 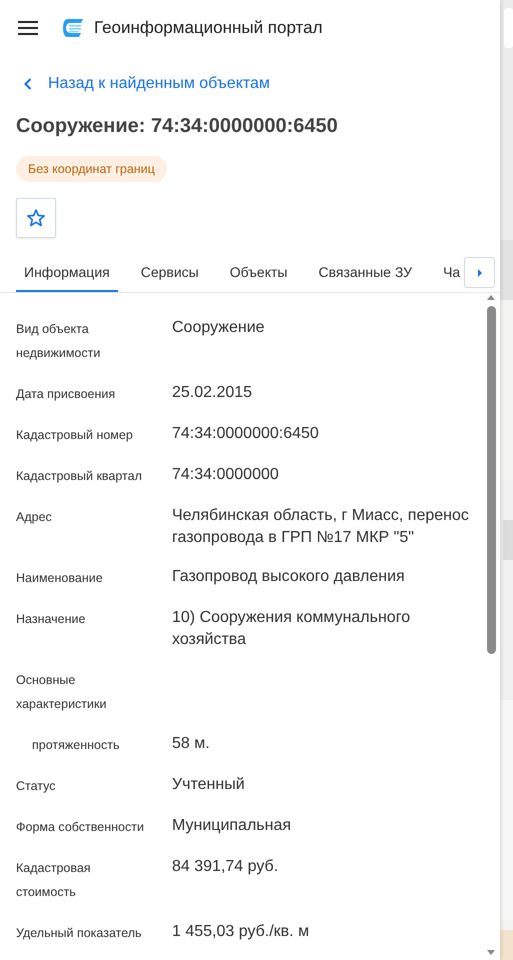 What do you see at coordinates (62, 692) in the screenshot?
I see `field-label: Основные характеристики` at bounding box center [62, 692].